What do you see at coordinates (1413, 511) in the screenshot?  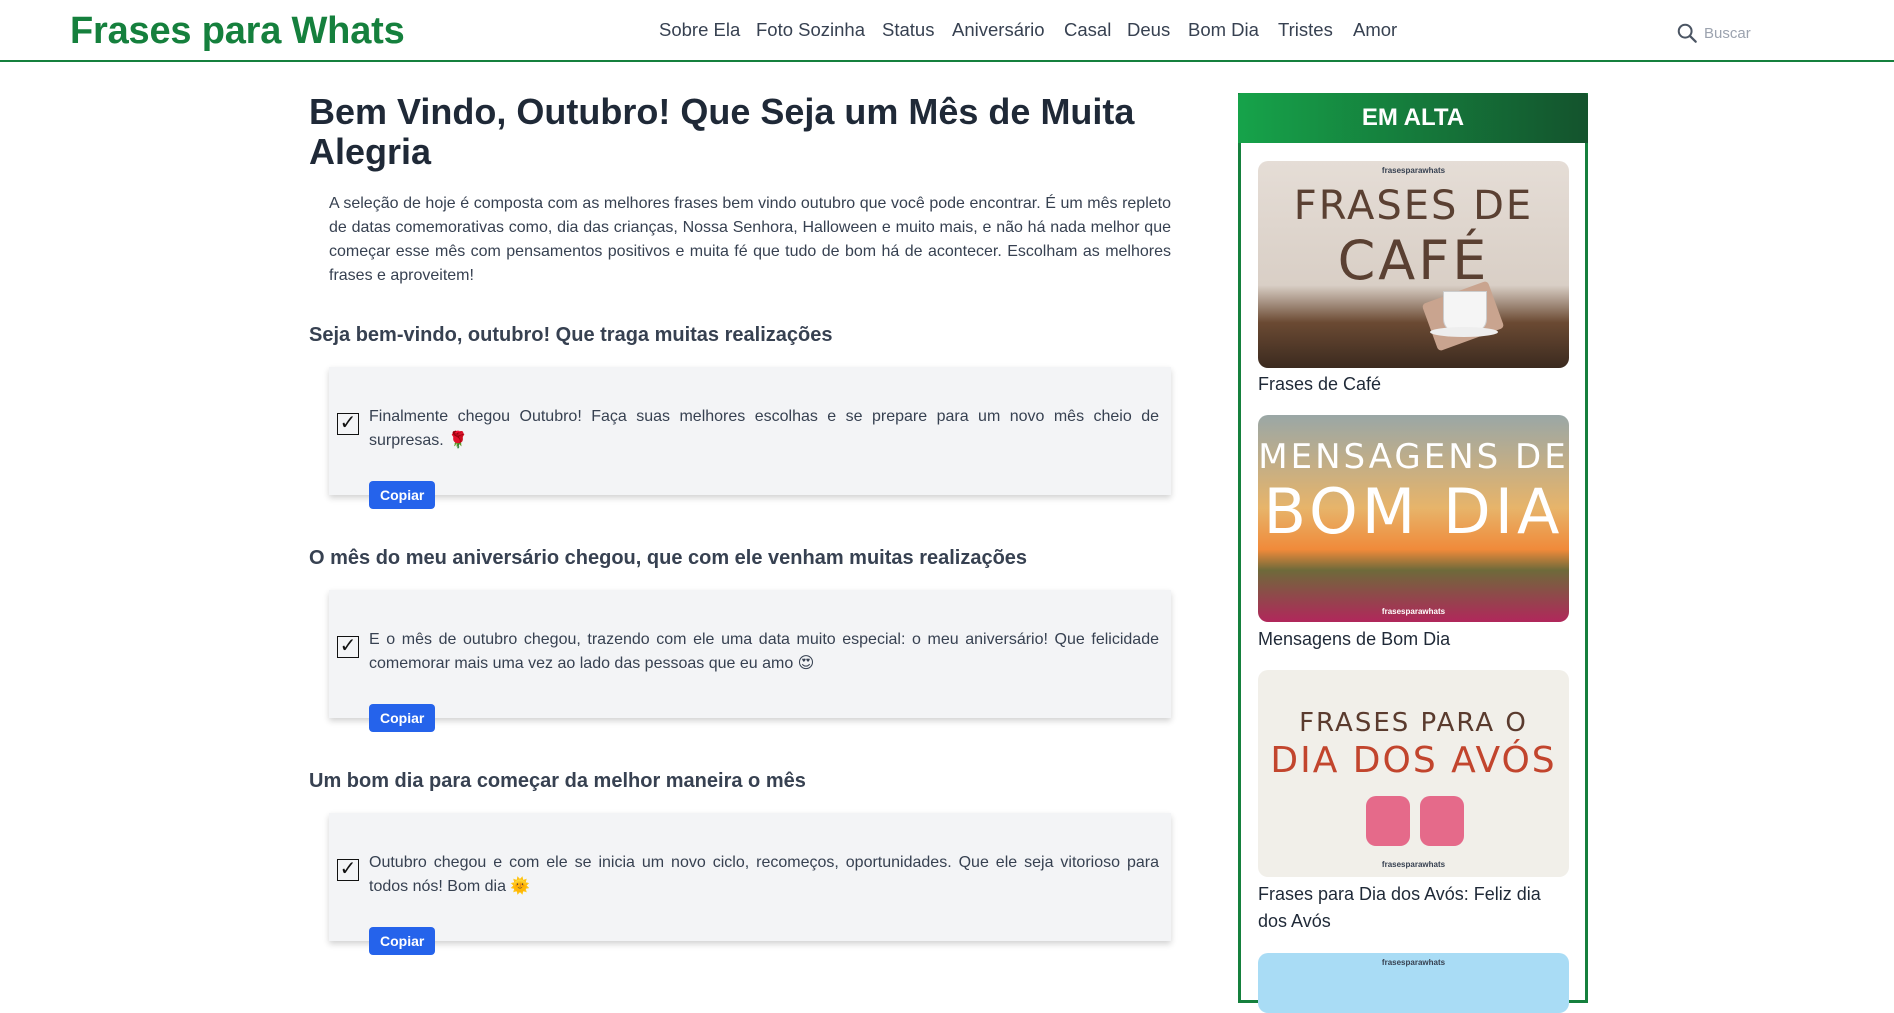 I see `thumbnail-text-line-2: BOM DIA` at bounding box center [1413, 511].